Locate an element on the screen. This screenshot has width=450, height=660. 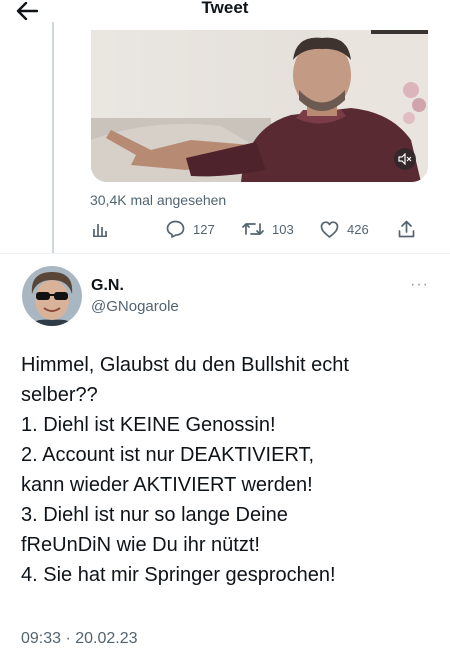
share-button is located at coordinates (406, 229).